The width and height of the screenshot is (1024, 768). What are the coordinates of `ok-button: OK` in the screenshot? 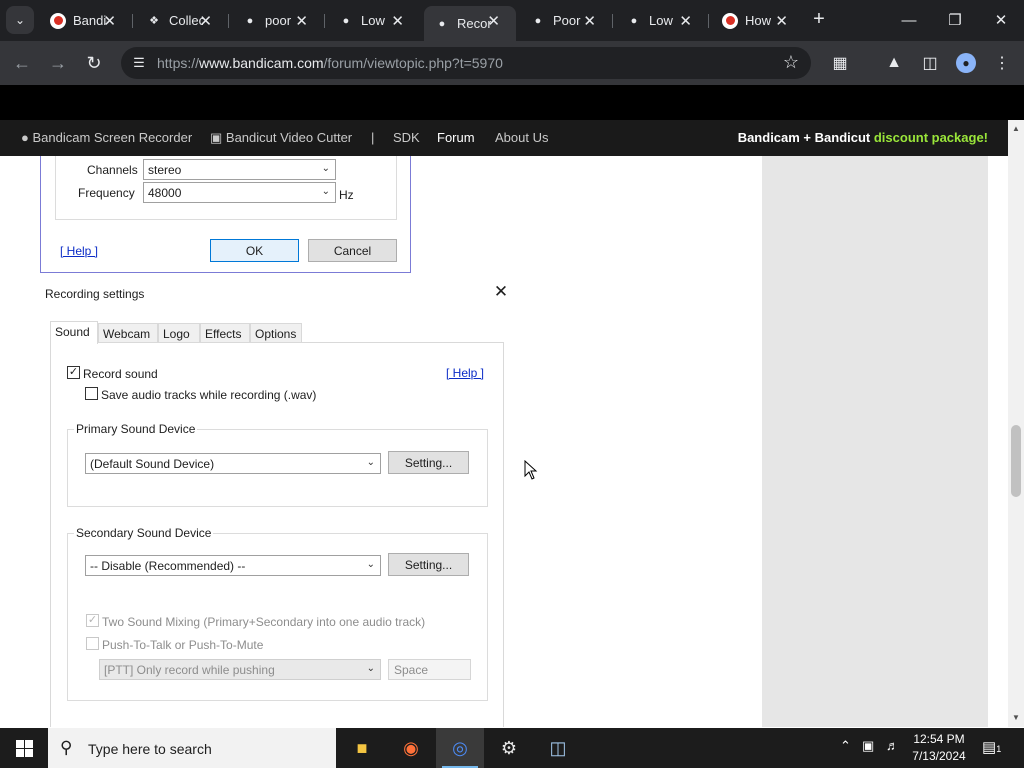 It's located at (254, 250).